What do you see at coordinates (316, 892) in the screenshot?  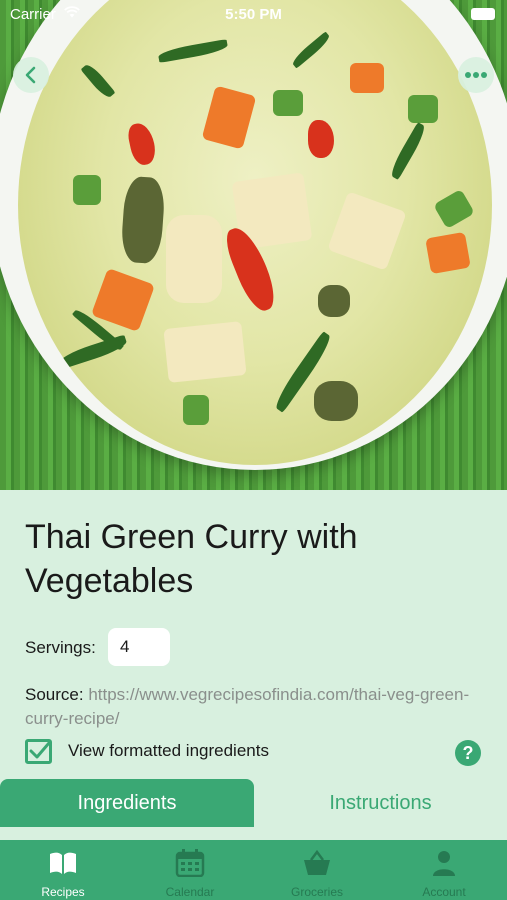 I see `tabbar-label-groceries: Groceries` at bounding box center [316, 892].